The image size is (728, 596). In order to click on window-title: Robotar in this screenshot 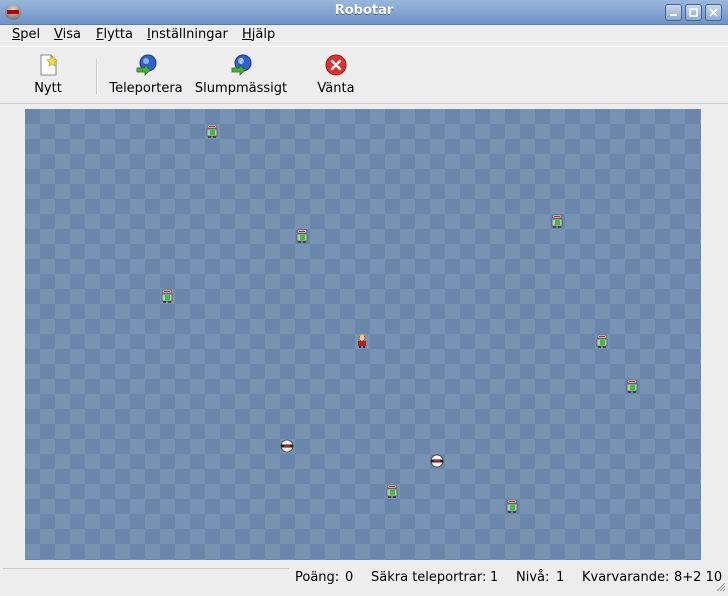, I will do `click(364, 10)`.